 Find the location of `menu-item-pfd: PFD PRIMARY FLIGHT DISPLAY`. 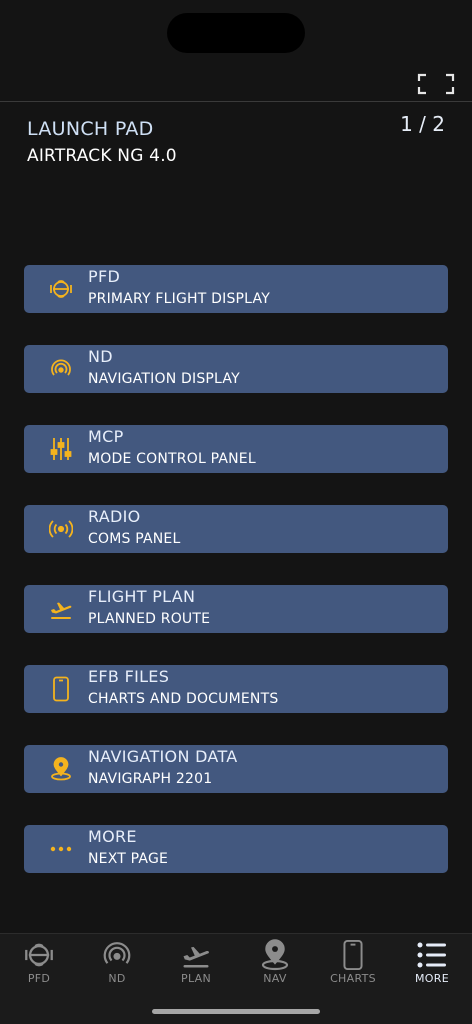

menu-item-pfd: PFD PRIMARY FLIGHT DISPLAY is located at coordinates (236, 289).